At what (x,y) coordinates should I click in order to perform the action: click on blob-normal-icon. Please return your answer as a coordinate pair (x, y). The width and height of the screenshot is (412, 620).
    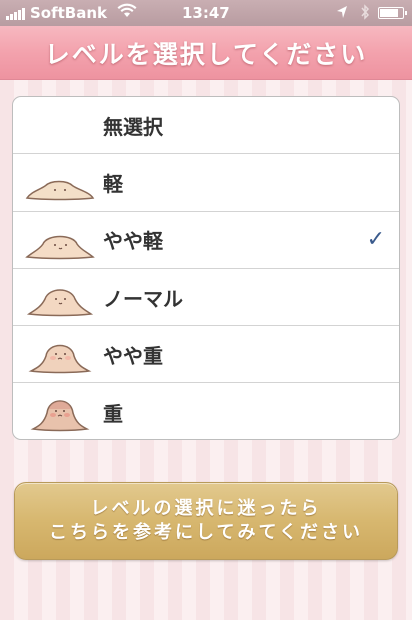
    Looking at the image, I should click on (60, 298).